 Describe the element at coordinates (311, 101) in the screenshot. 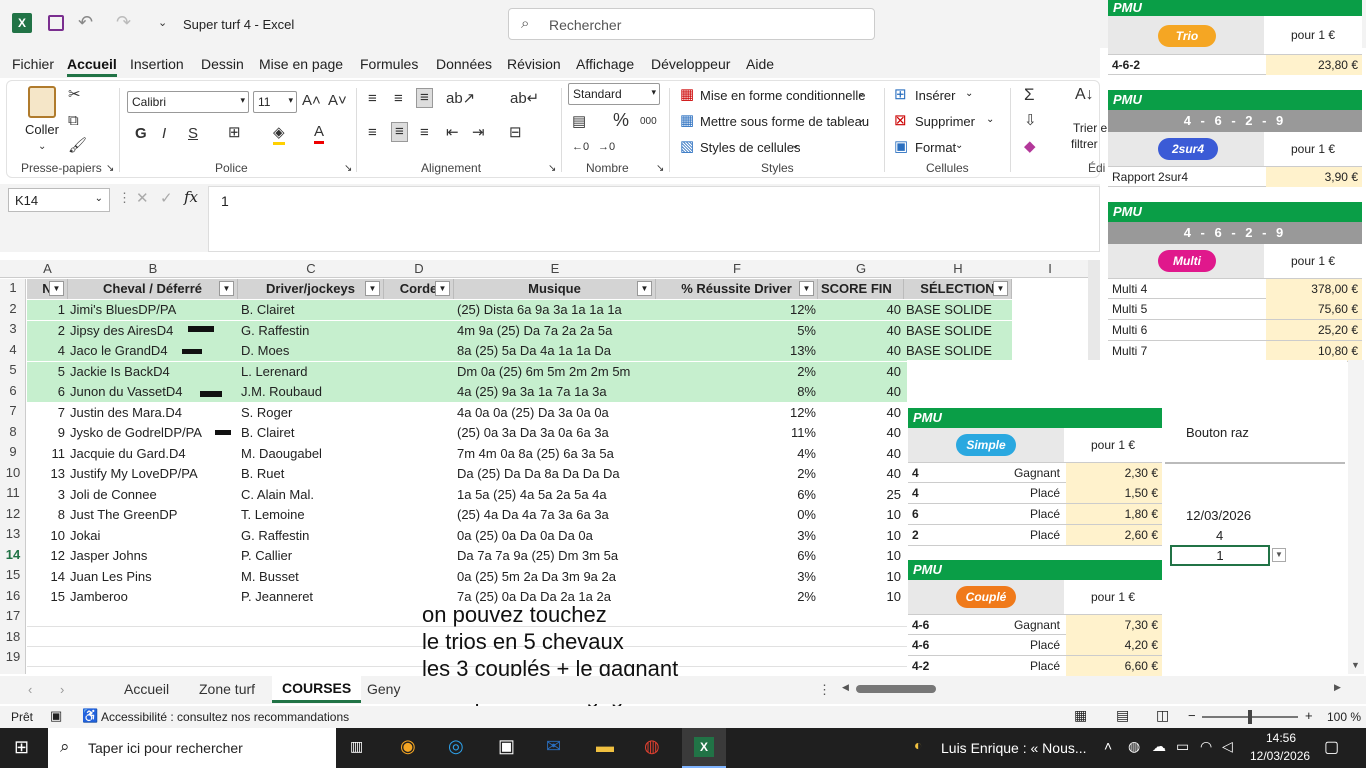

I see `increase-font-icon: A˄` at that location.